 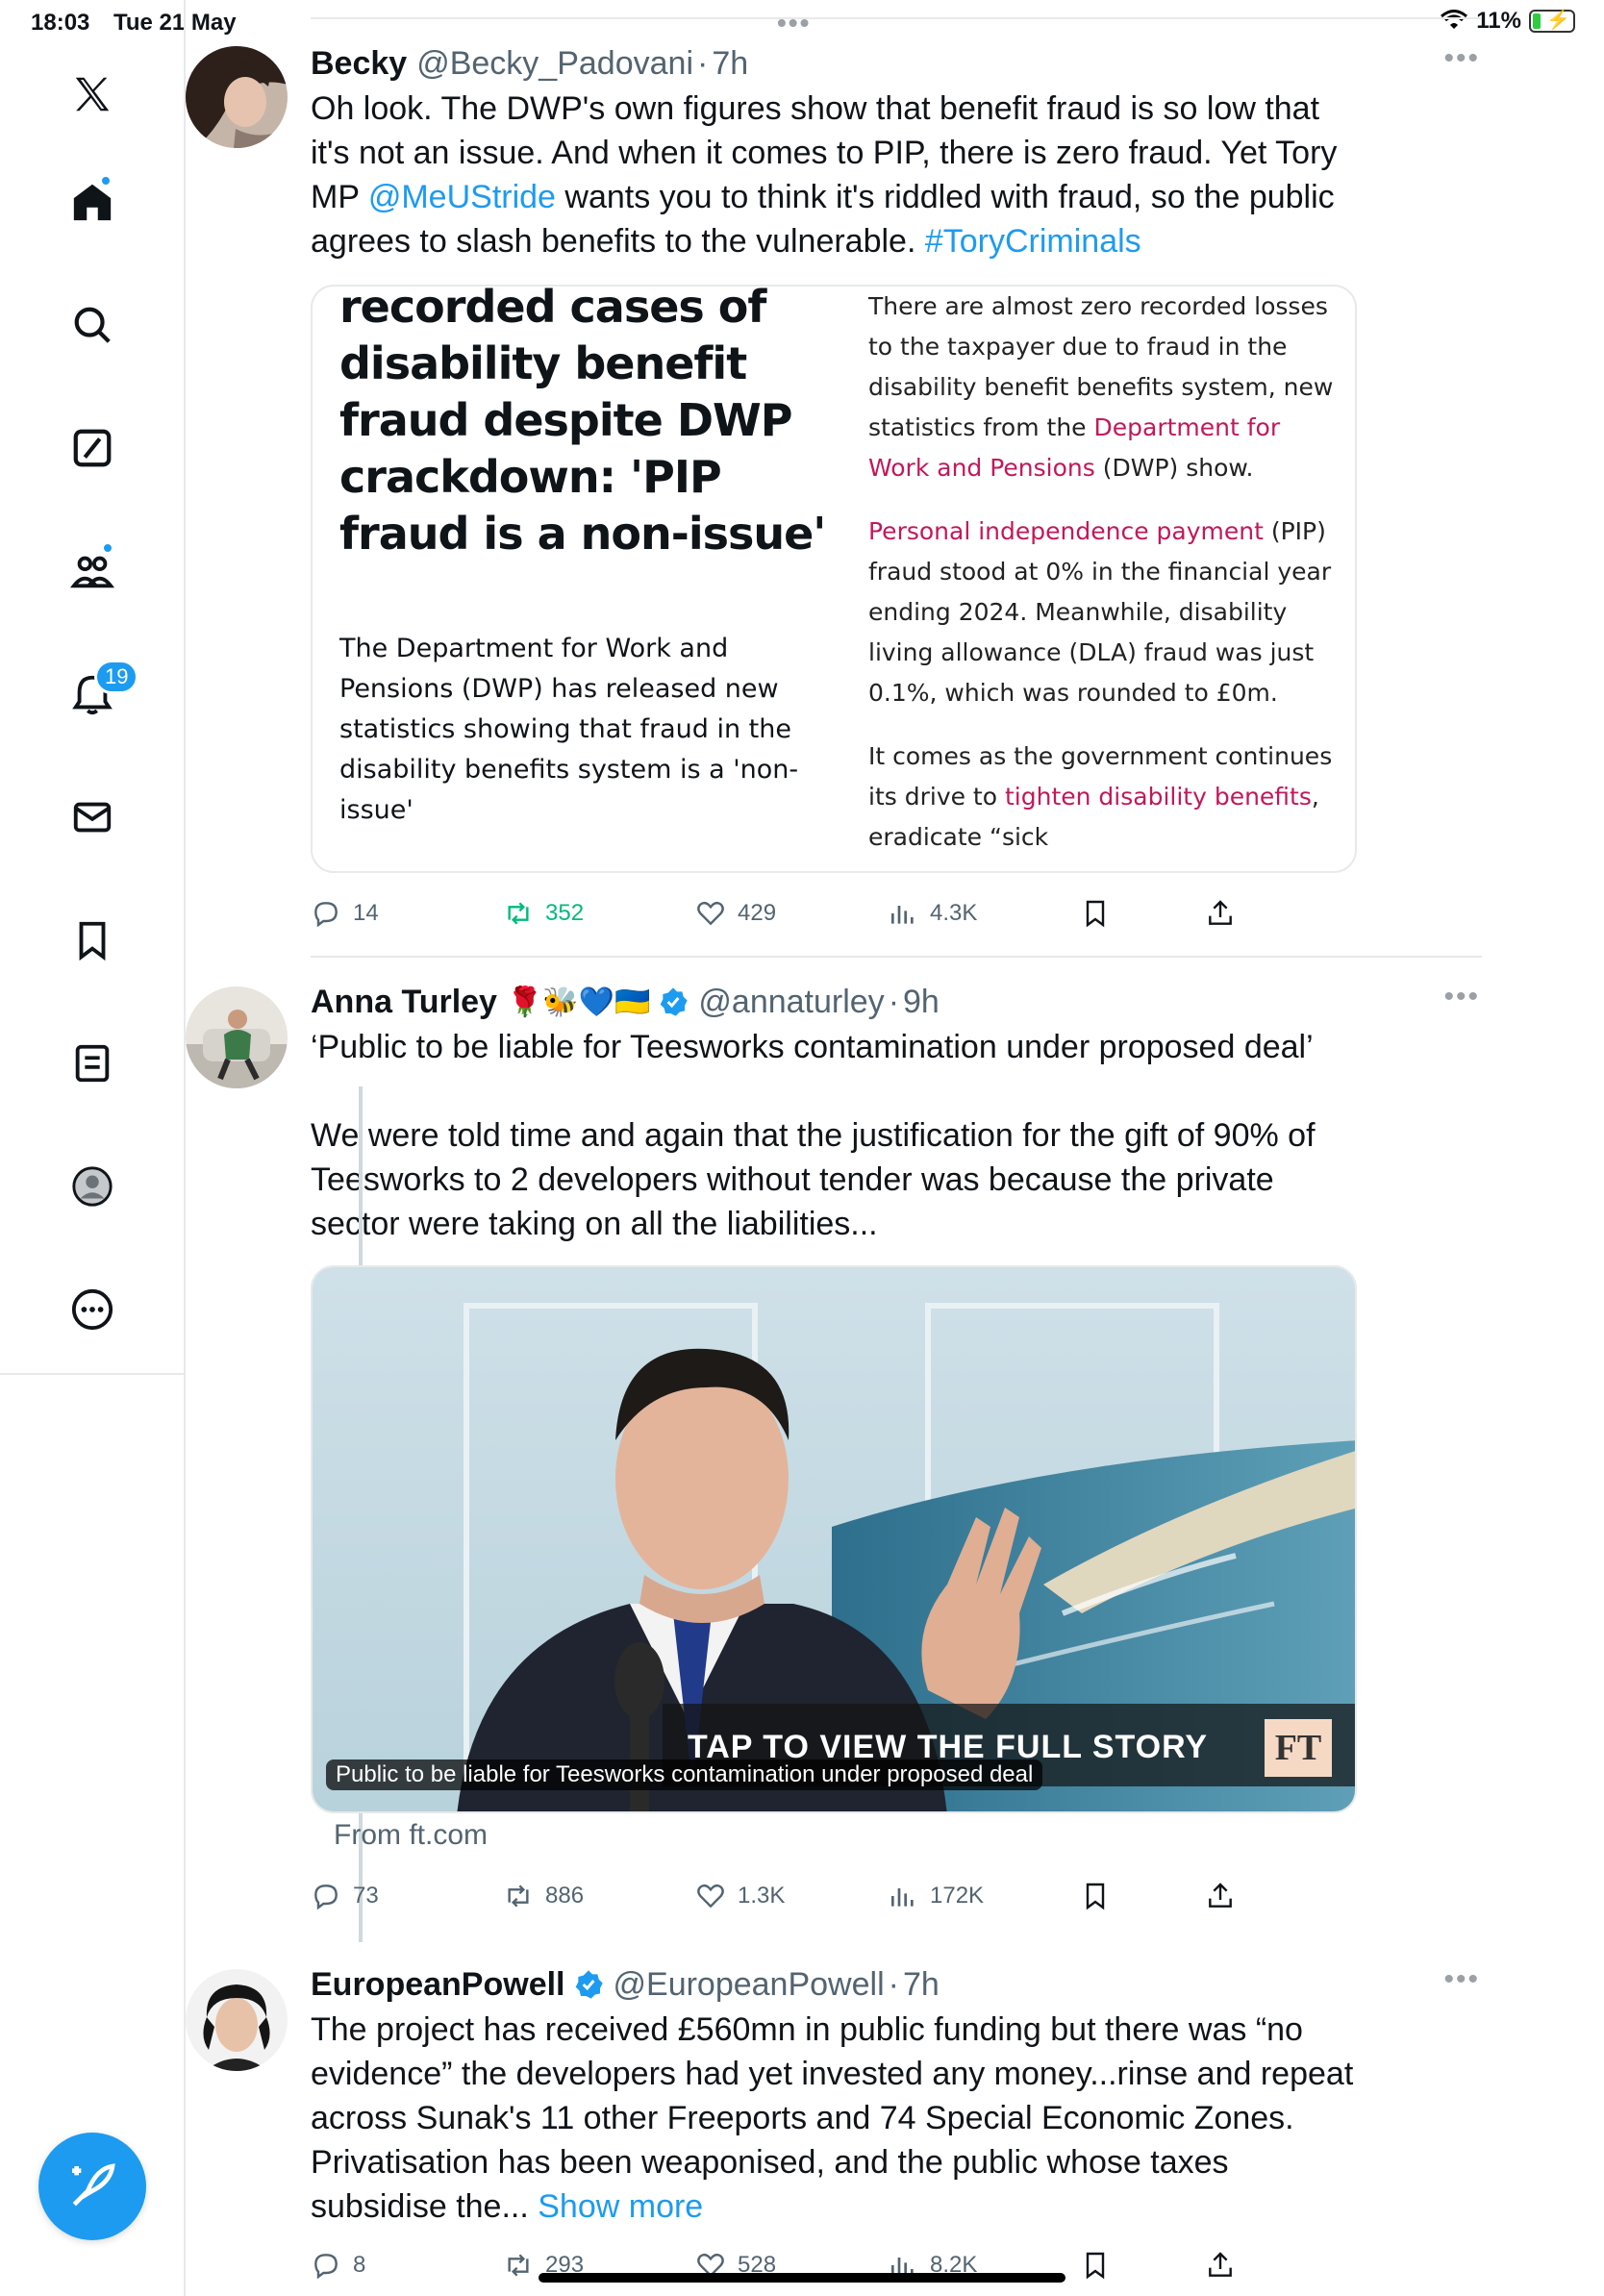 What do you see at coordinates (237, 2020) in the screenshot?
I see `avatar-europeanpowell` at bounding box center [237, 2020].